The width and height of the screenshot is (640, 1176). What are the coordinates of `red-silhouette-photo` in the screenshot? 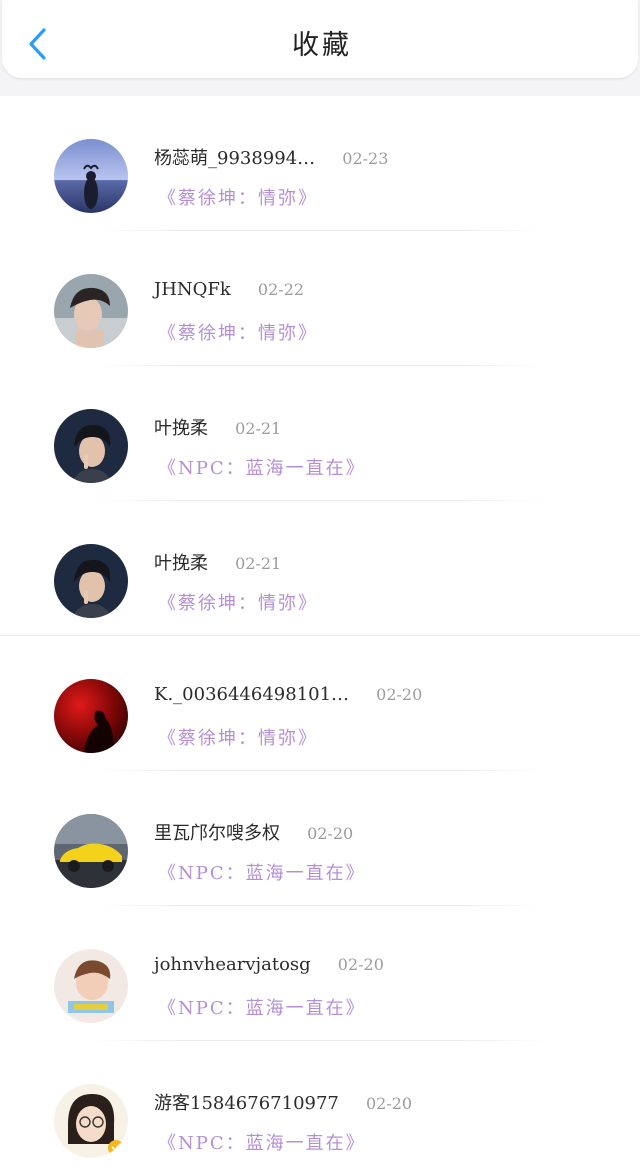 It's located at (91, 716).